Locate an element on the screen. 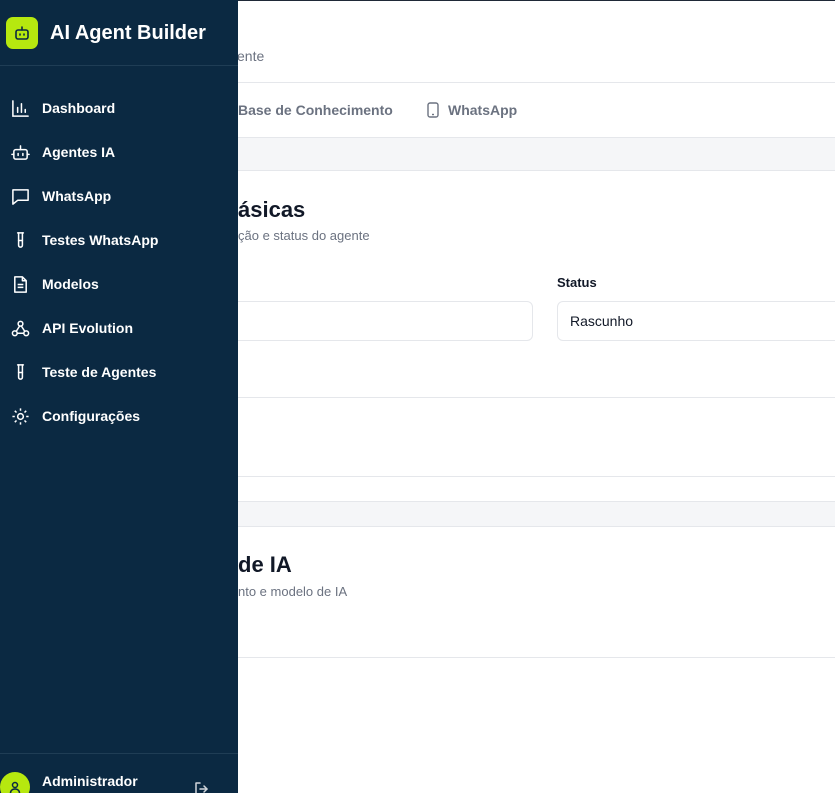 This screenshot has height=793, width=835. webhook-icon is located at coordinates (20, 328).